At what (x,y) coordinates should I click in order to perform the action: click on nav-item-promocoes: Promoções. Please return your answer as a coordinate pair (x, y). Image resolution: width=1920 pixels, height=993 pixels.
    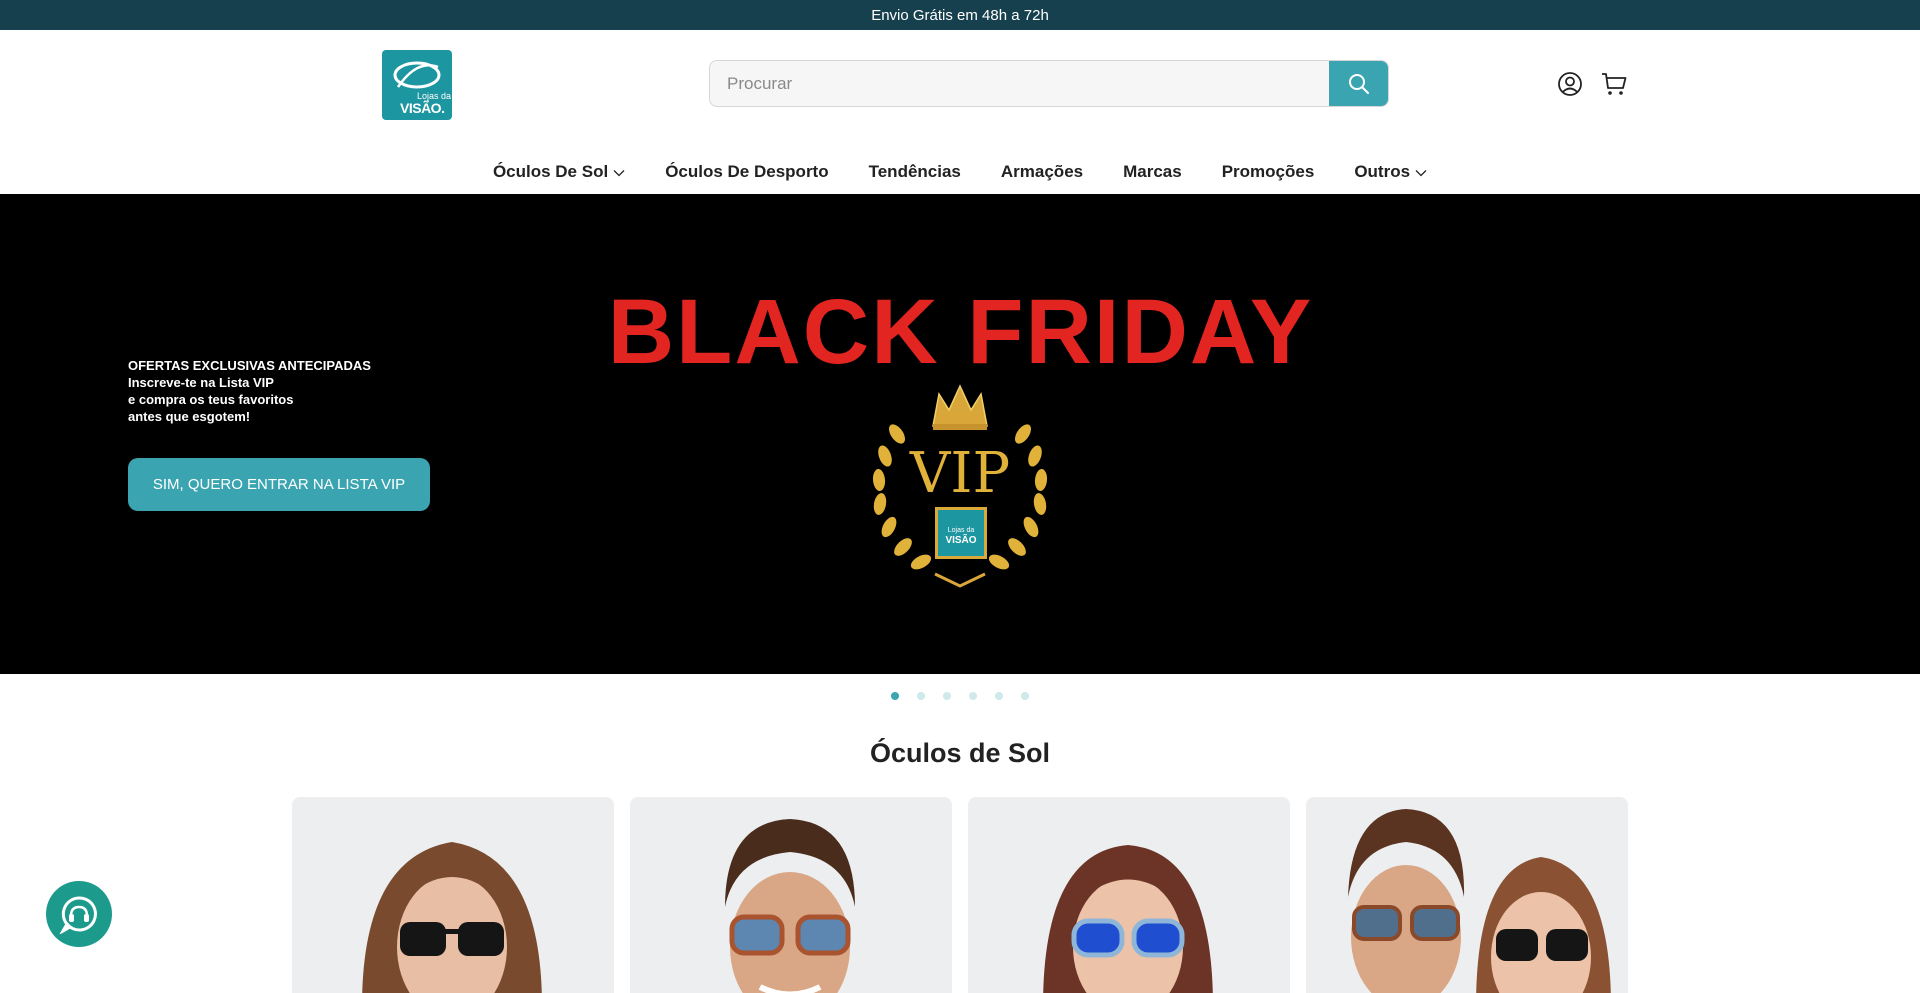
    Looking at the image, I should click on (1268, 172).